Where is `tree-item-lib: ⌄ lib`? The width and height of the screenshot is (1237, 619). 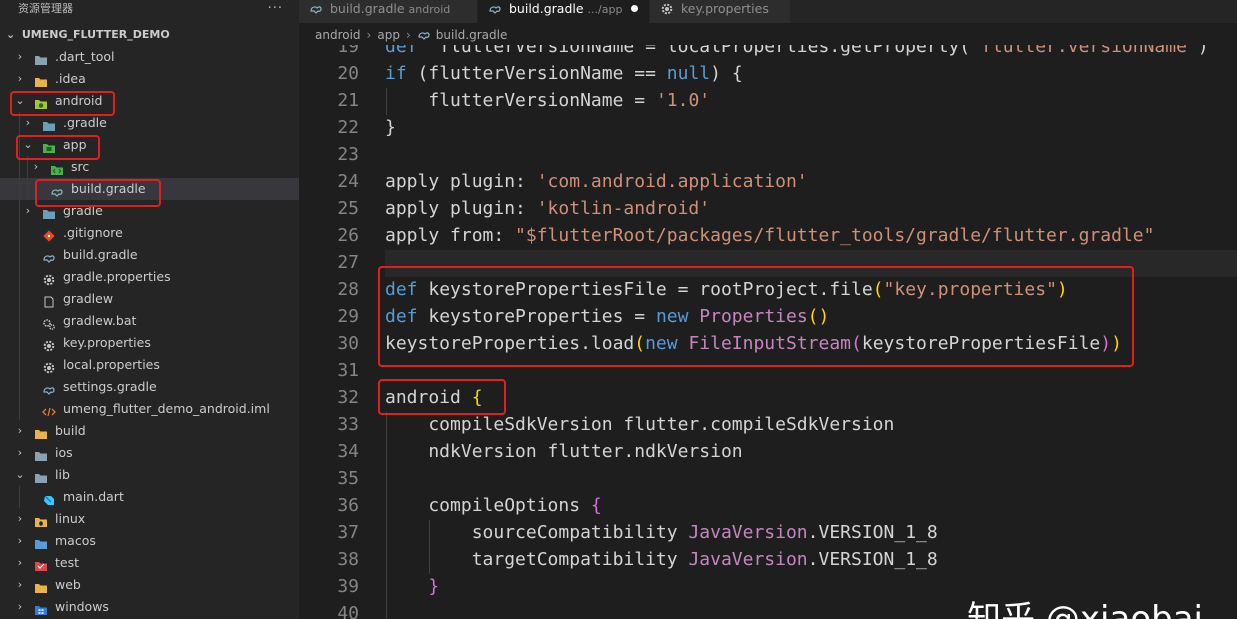 tree-item-lib: ⌄ lib is located at coordinates (149, 475).